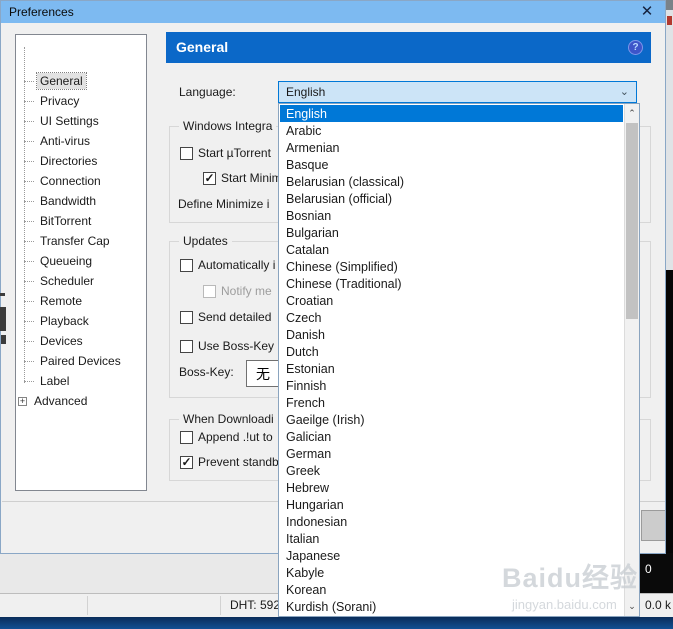  What do you see at coordinates (3, 339) in the screenshot?
I see `background-artifact` at bounding box center [3, 339].